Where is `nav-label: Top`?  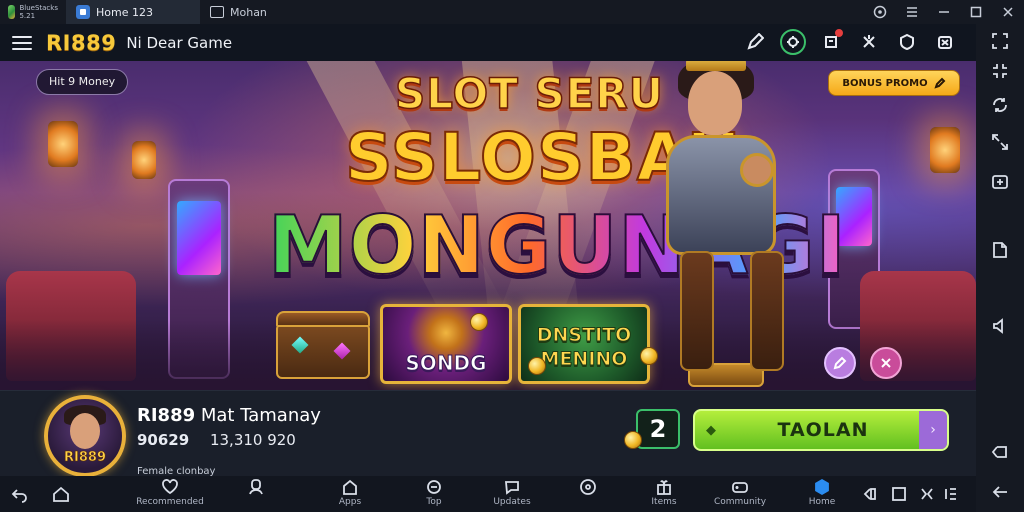
nav-label: Top is located at coordinates (434, 502).